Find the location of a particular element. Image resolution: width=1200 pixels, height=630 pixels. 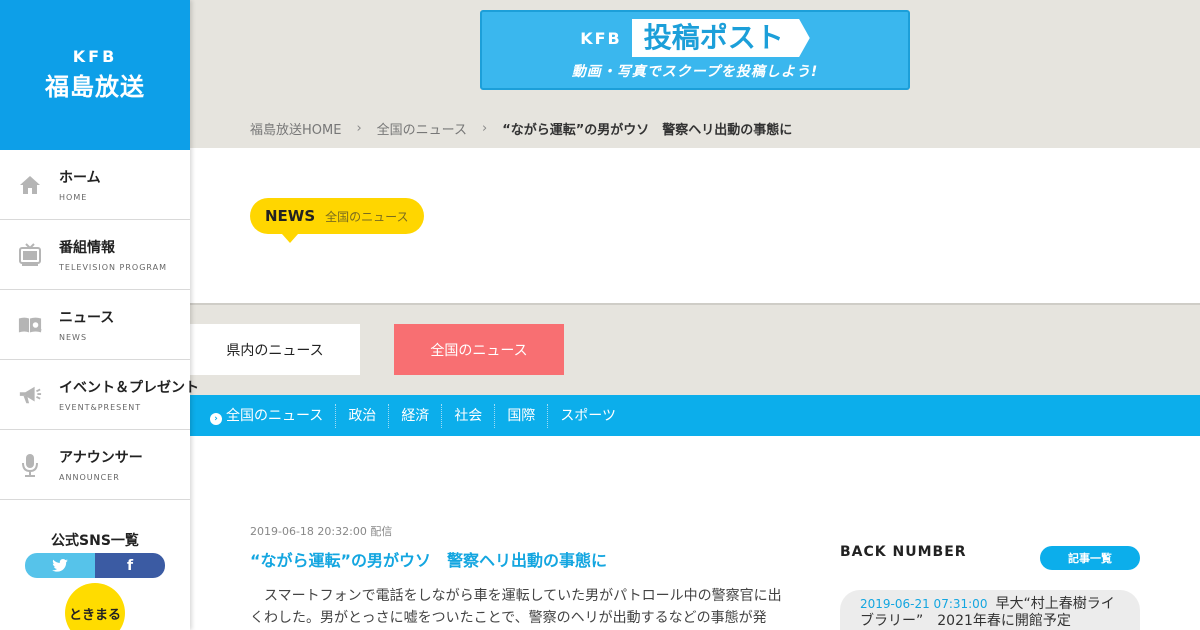

sidebar-item-sublabel: EVENT&PRESENT is located at coordinates (100, 407).